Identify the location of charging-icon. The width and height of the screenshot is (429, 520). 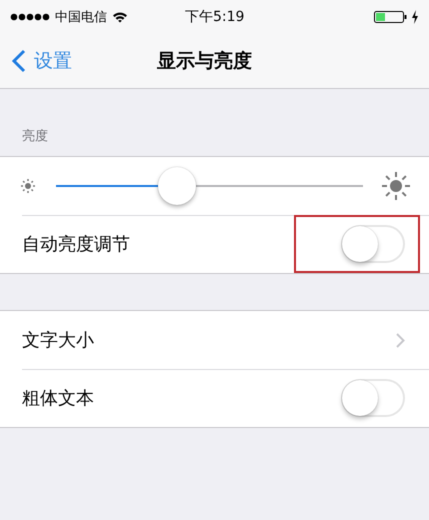
(415, 17).